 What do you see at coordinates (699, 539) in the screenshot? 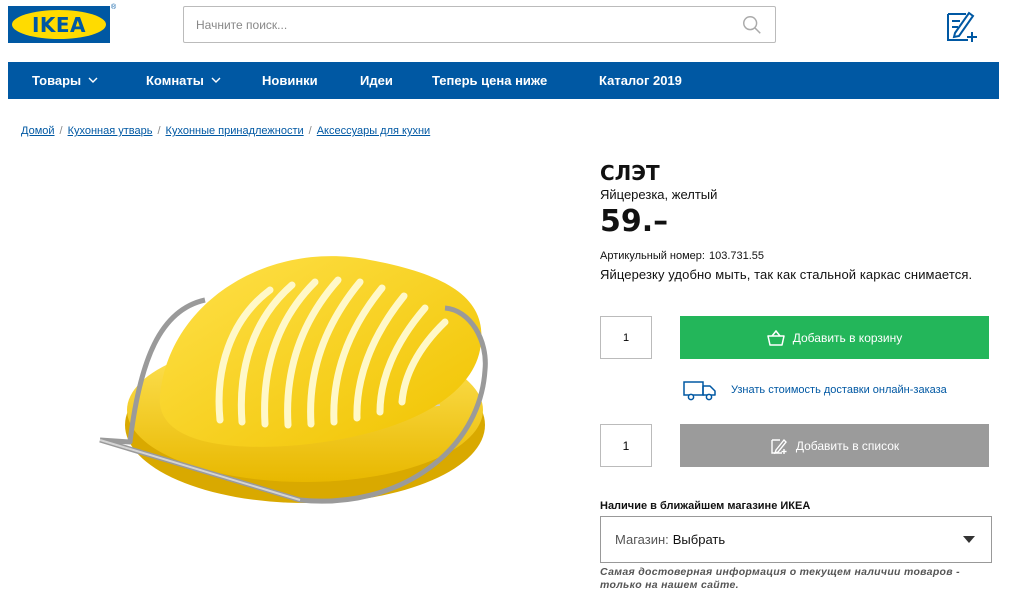
I see `store-select-value: Выбрать` at bounding box center [699, 539].